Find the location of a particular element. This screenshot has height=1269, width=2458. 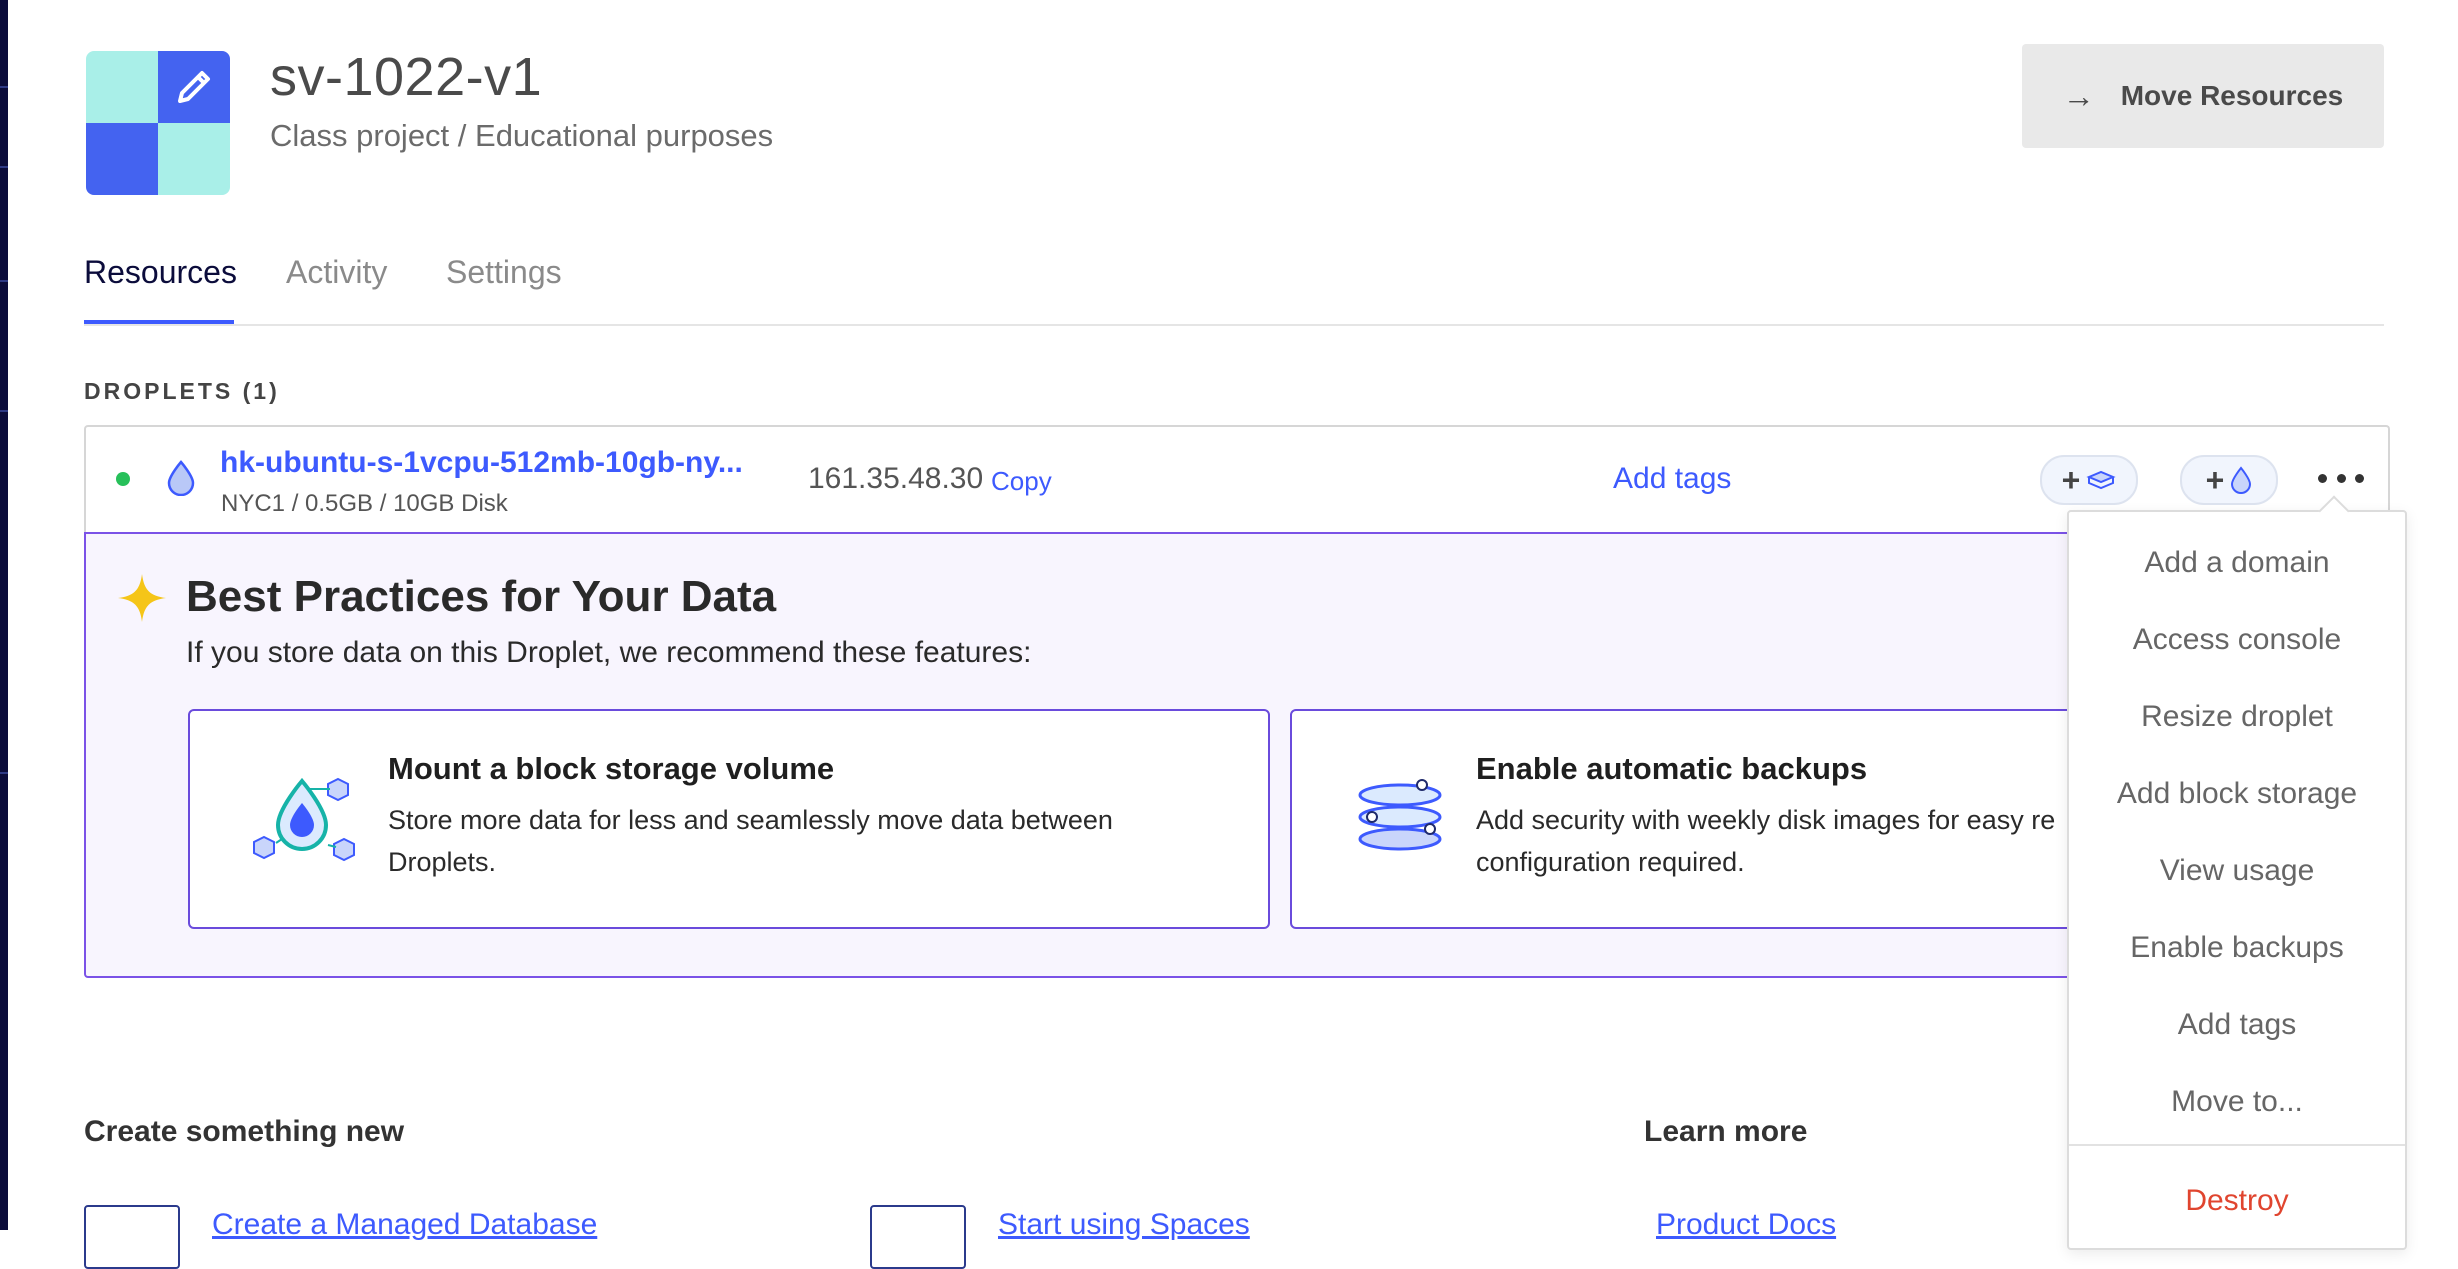

copy-ip-button: Copy is located at coordinates (1021, 481).